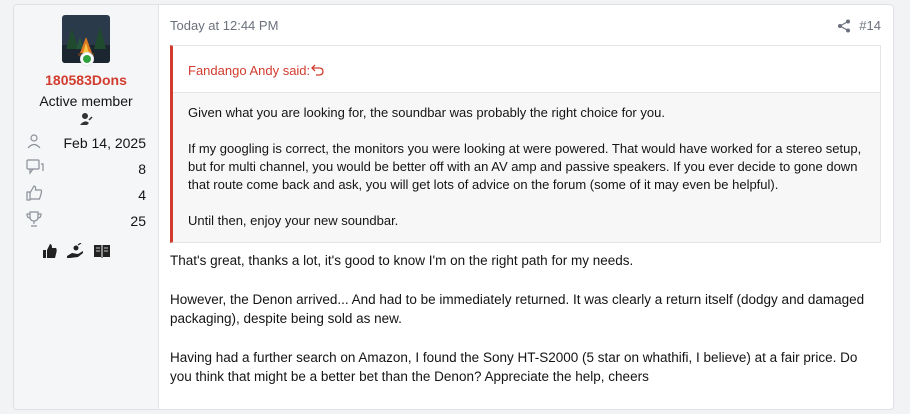 This screenshot has height=414, width=910. What do you see at coordinates (249, 70) in the screenshot?
I see `quote-author: Fandango Andy said:` at bounding box center [249, 70].